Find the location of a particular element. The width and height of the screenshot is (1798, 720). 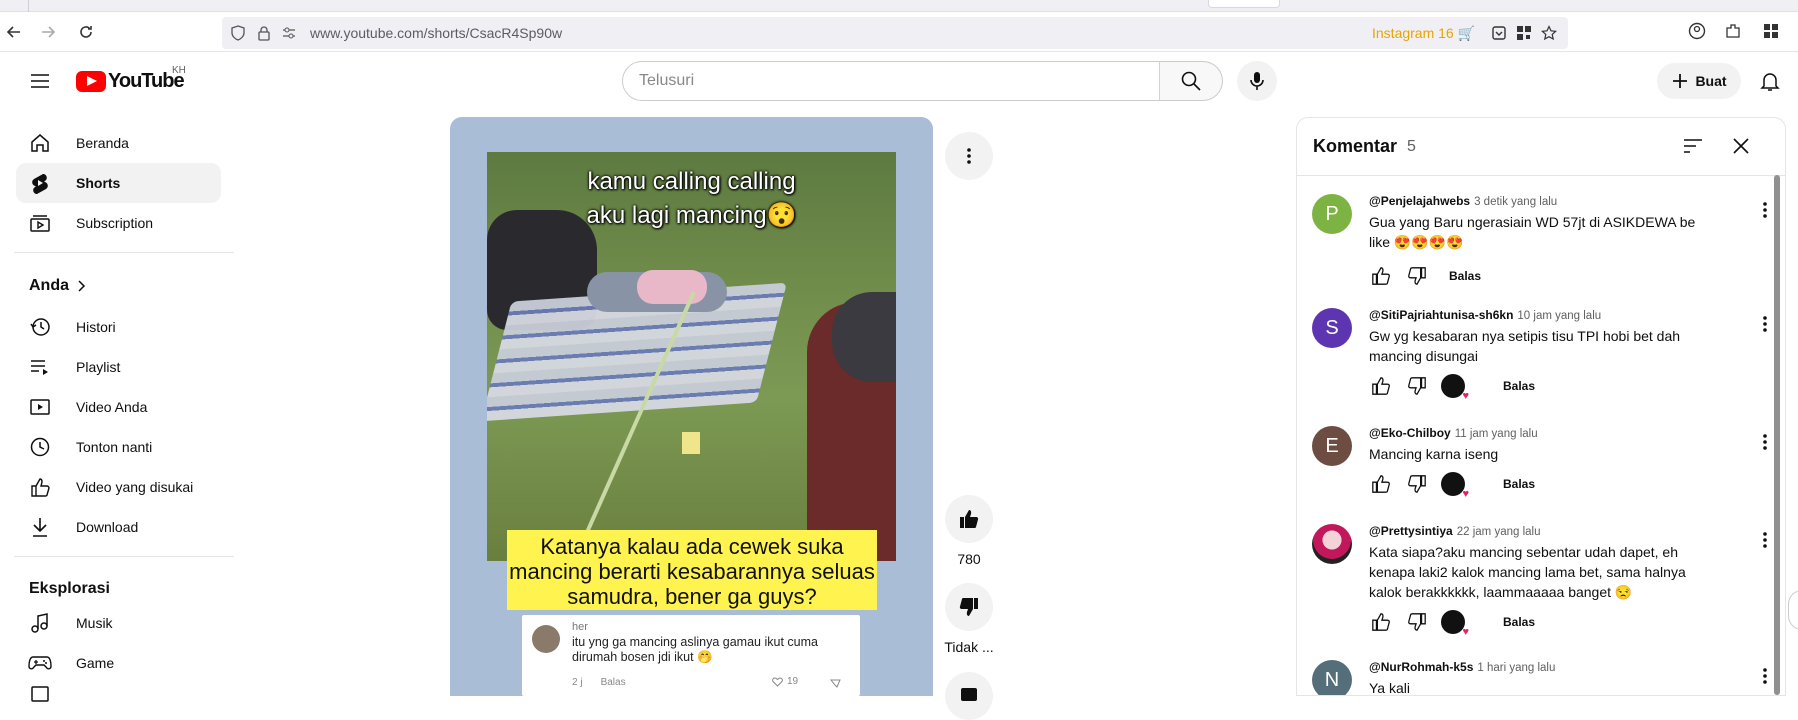

comment-time: 10 jam yang lalu is located at coordinates (1559, 316).